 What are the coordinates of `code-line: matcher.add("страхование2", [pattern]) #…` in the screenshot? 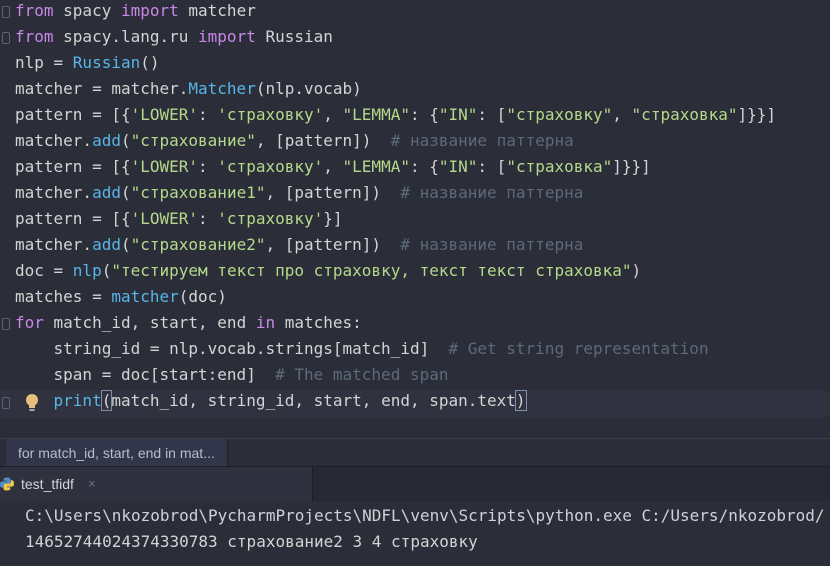 It's located at (299, 245).